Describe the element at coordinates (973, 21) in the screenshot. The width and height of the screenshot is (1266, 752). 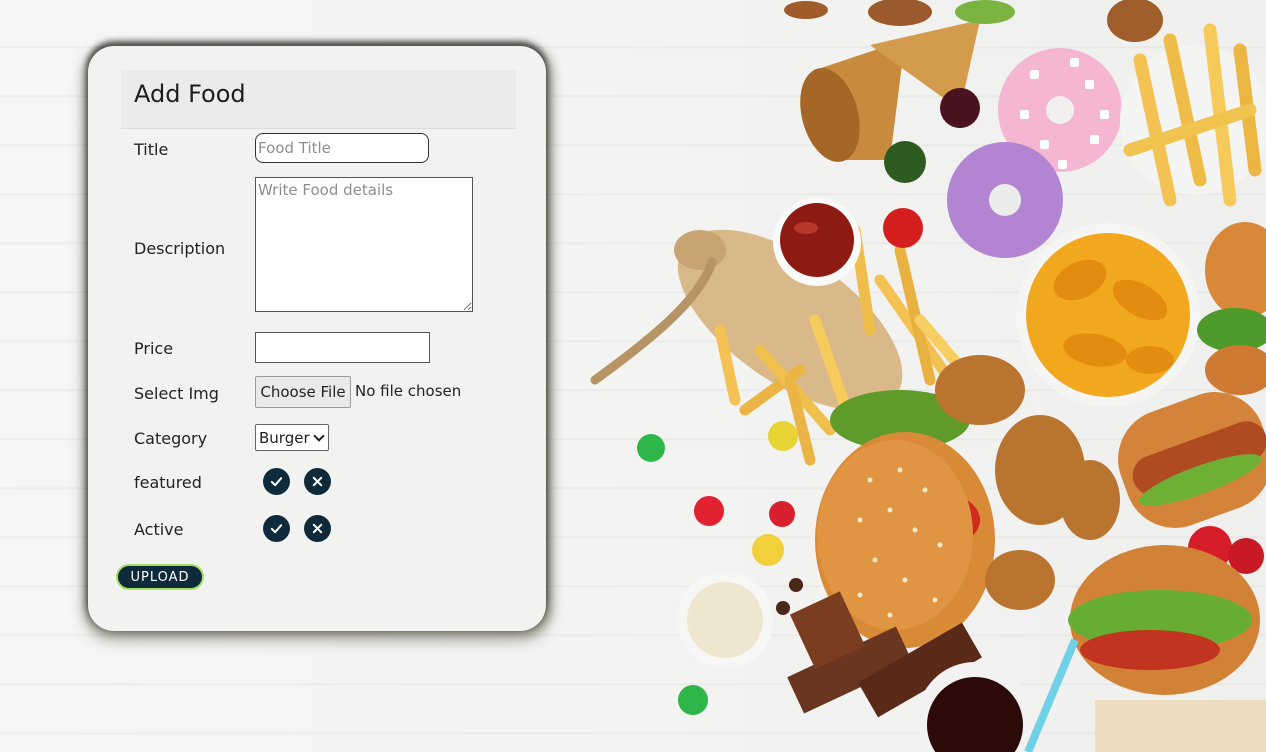
I see `cookies` at that location.